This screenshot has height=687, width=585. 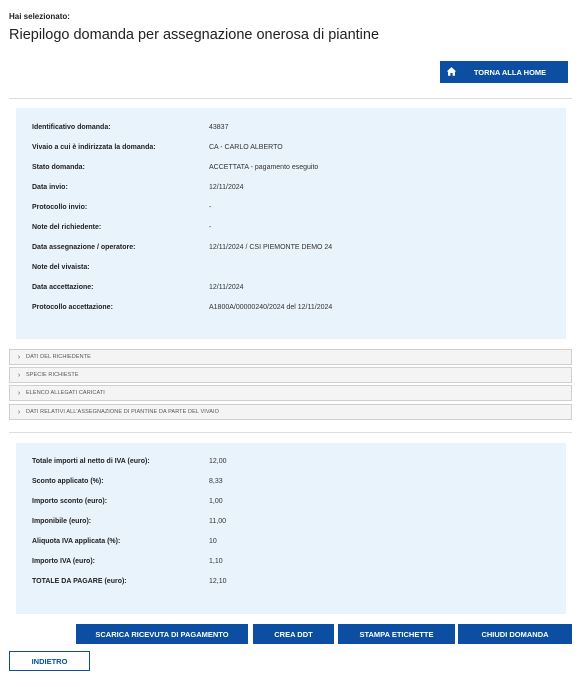 I want to click on total-value: 11,00, so click(x=217, y=521).